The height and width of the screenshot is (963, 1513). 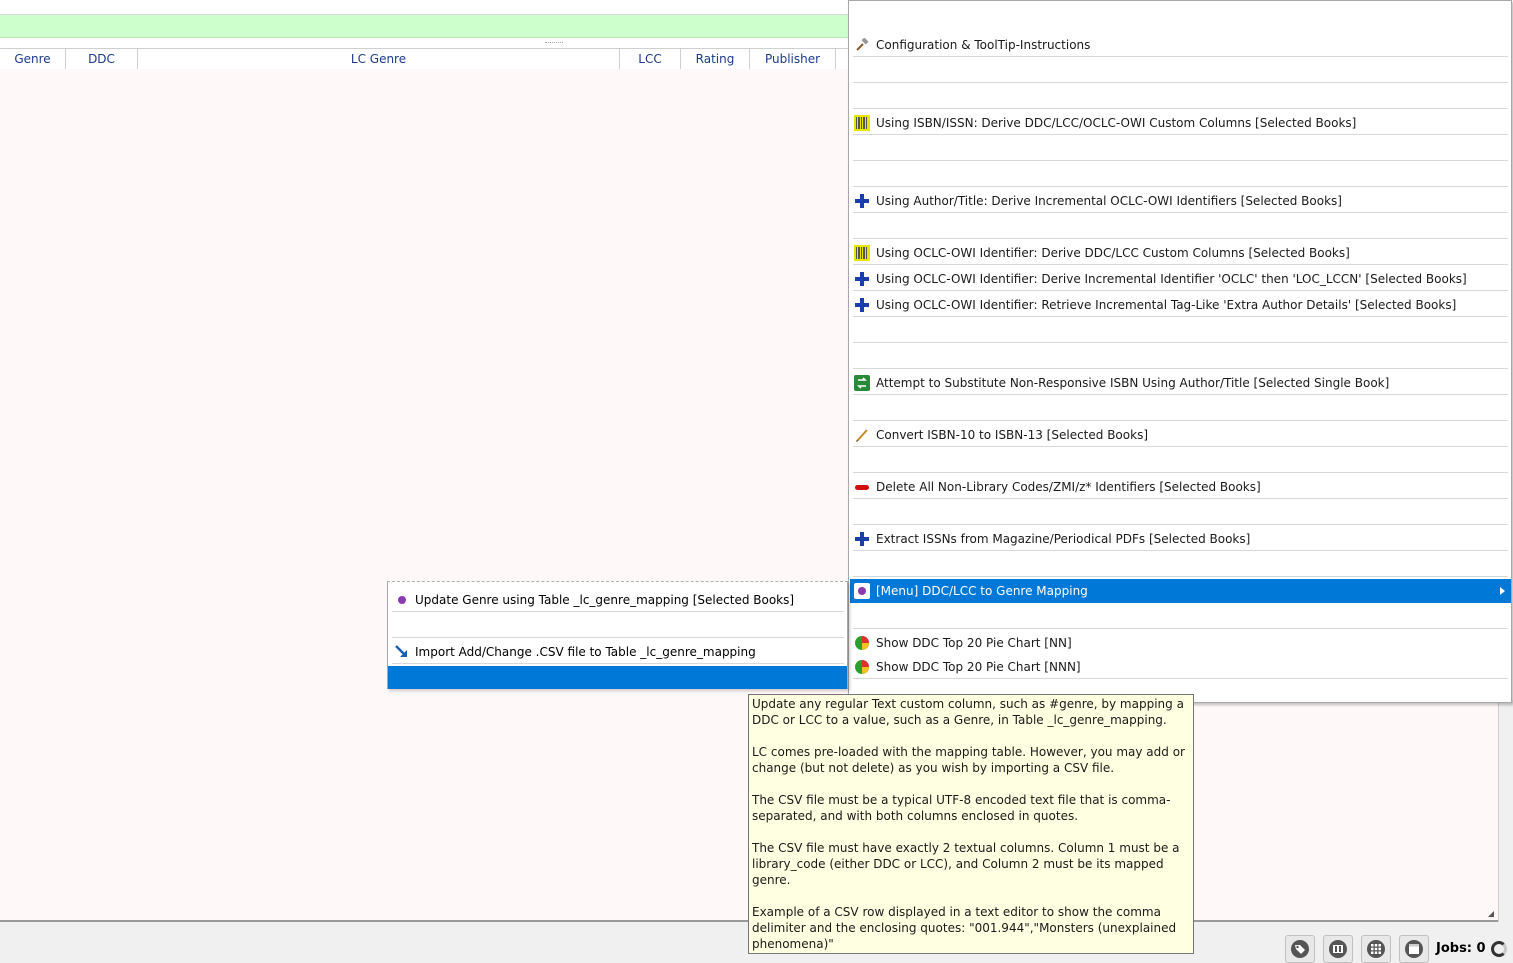 What do you see at coordinates (862, 435) in the screenshot?
I see `pencil-icon` at bounding box center [862, 435].